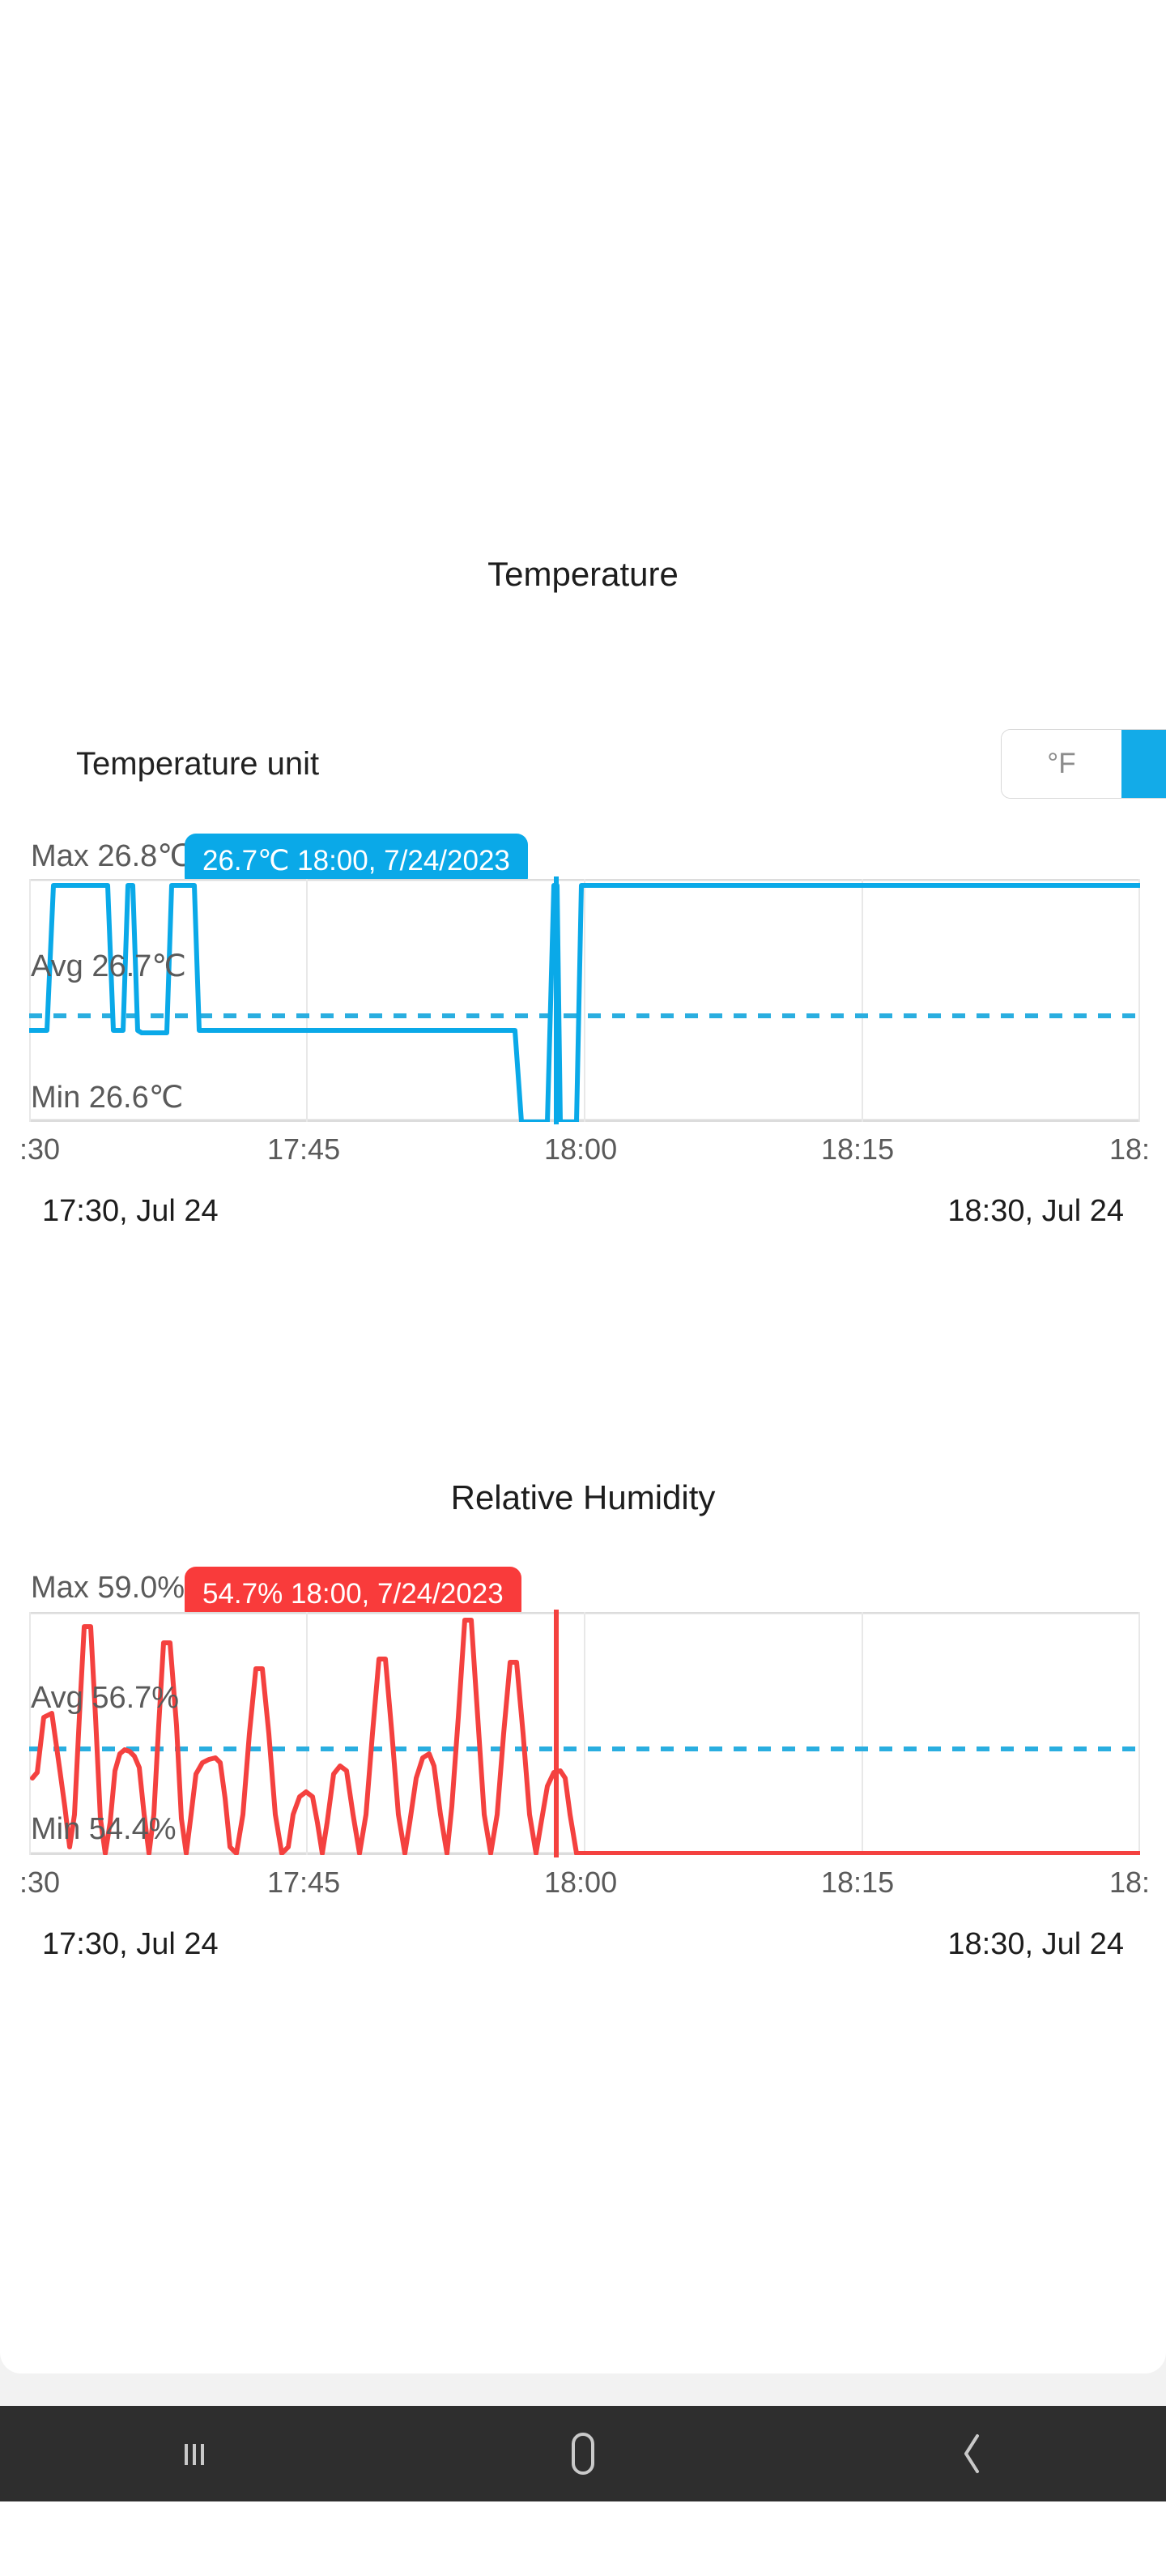  I want to click on humidity-range-end: 18:30, Jul 24, so click(1035, 1944).